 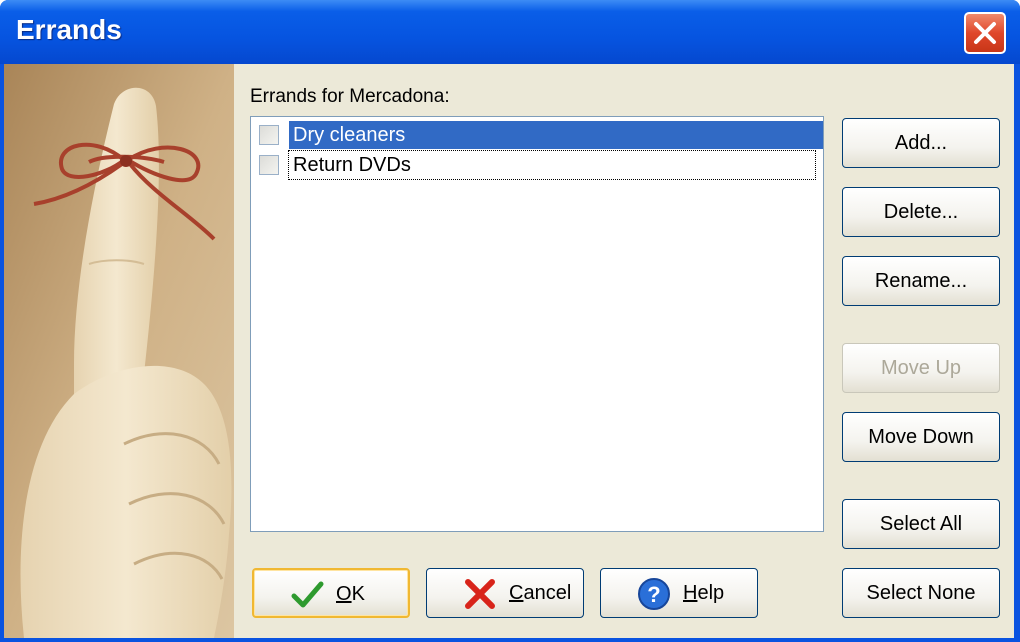 I want to click on red-x-icon, so click(x=480, y=594).